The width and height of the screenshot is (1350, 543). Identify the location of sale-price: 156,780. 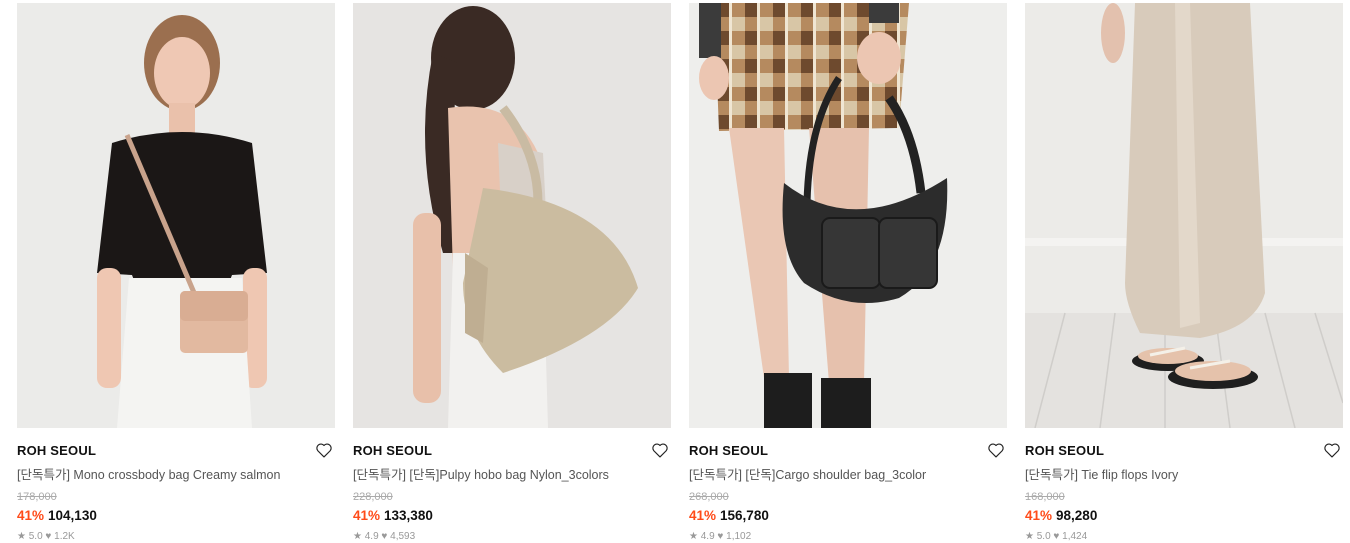
(744, 515).